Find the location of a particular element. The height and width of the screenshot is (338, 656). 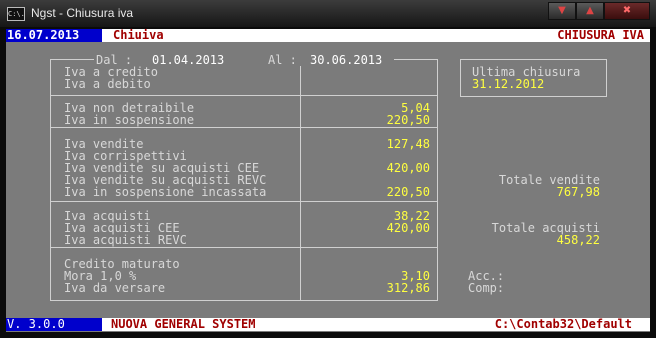

iva-da-versare-value: 312,86 is located at coordinates (408, 288).